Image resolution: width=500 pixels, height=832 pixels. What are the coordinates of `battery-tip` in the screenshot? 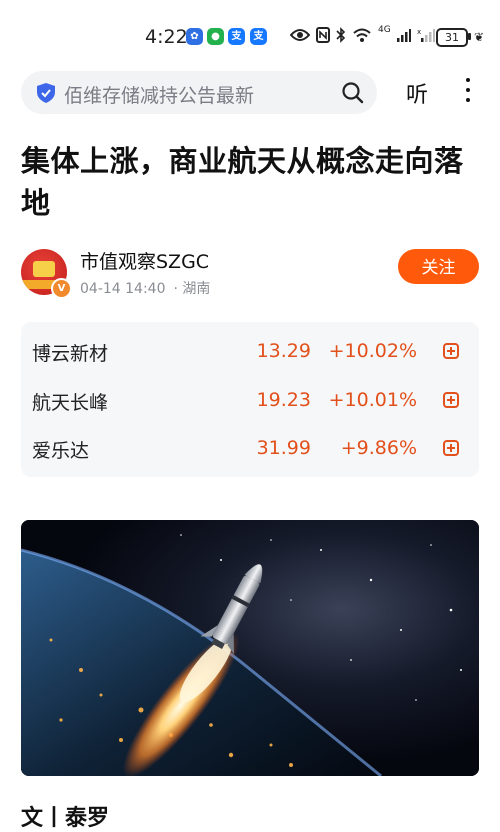 It's located at (469, 36).